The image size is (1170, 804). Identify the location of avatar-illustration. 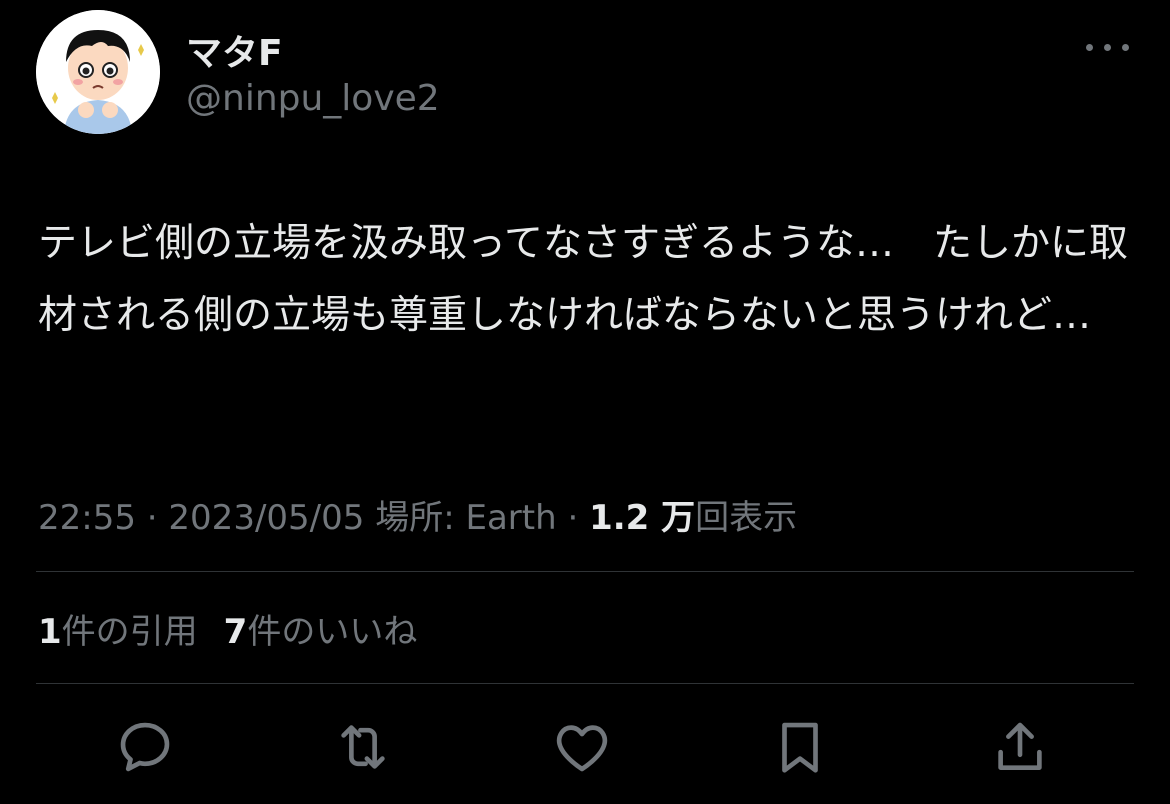
(98, 72).